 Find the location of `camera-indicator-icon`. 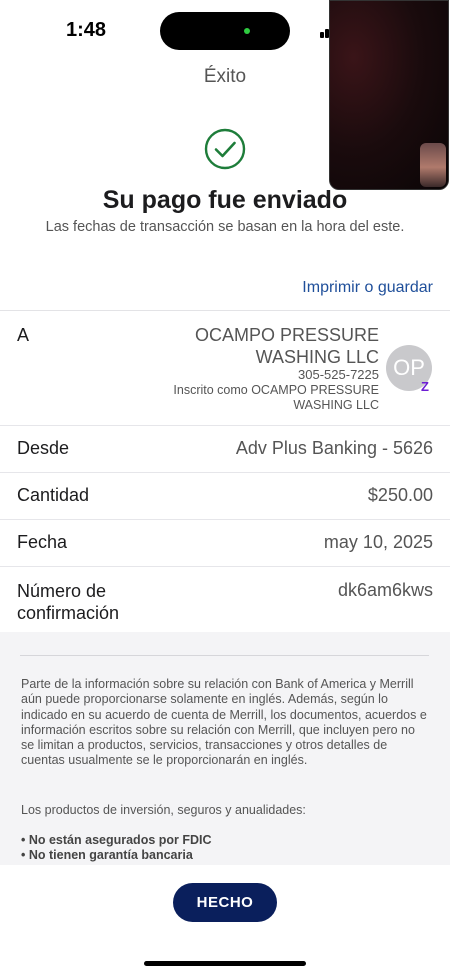

camera-indicator-icon is located at coordinates (247, 31).